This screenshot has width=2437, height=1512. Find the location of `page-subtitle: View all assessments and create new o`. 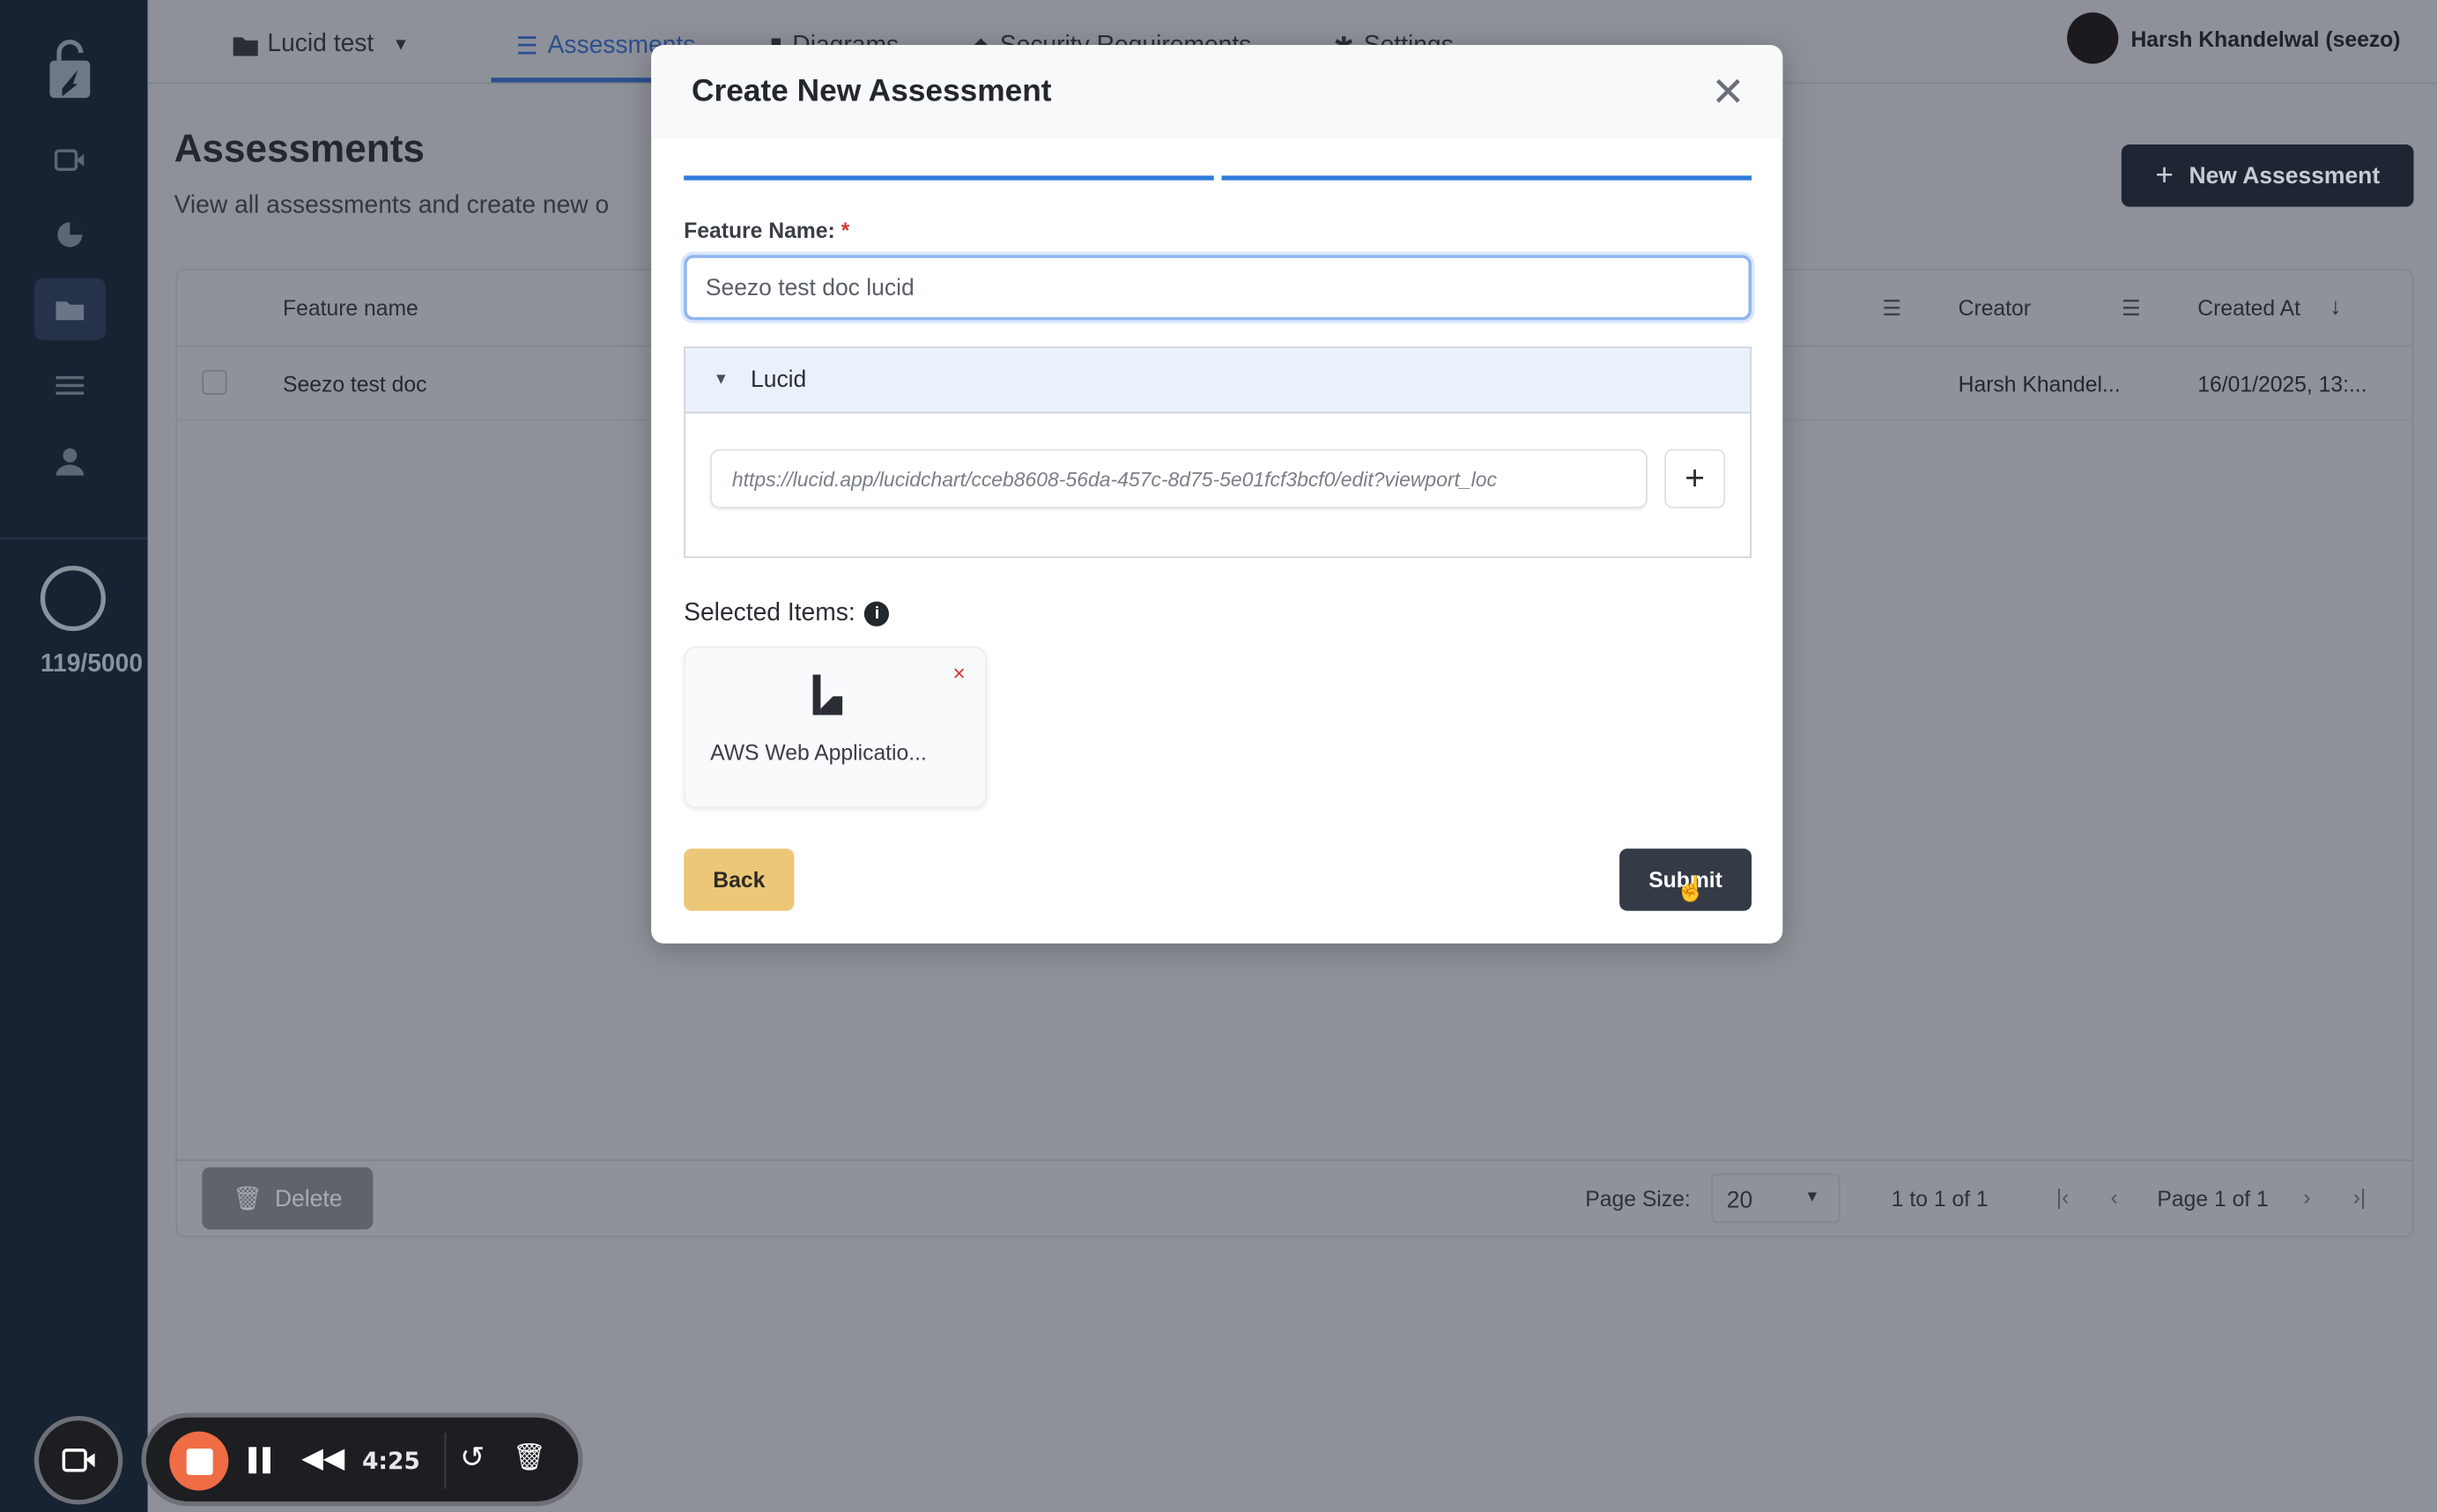

page-subtitle: View all assessments and create new o is located at coordinates (392, 205).